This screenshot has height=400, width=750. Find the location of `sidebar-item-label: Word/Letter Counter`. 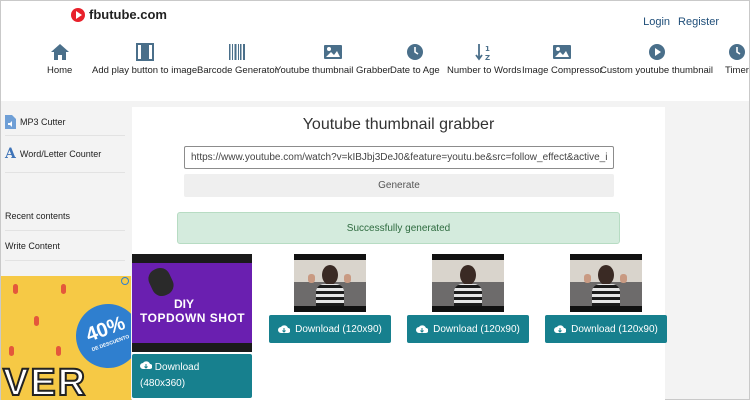

sidebar-item-label: Word/Letter Counter is located at coordinates (60, 154).